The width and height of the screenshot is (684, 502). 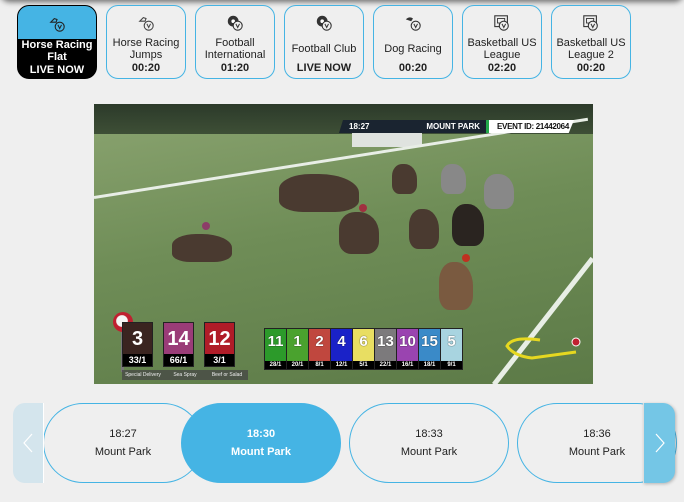 I want to click on runner-odds: 22/1, so click(x=385, y=365).